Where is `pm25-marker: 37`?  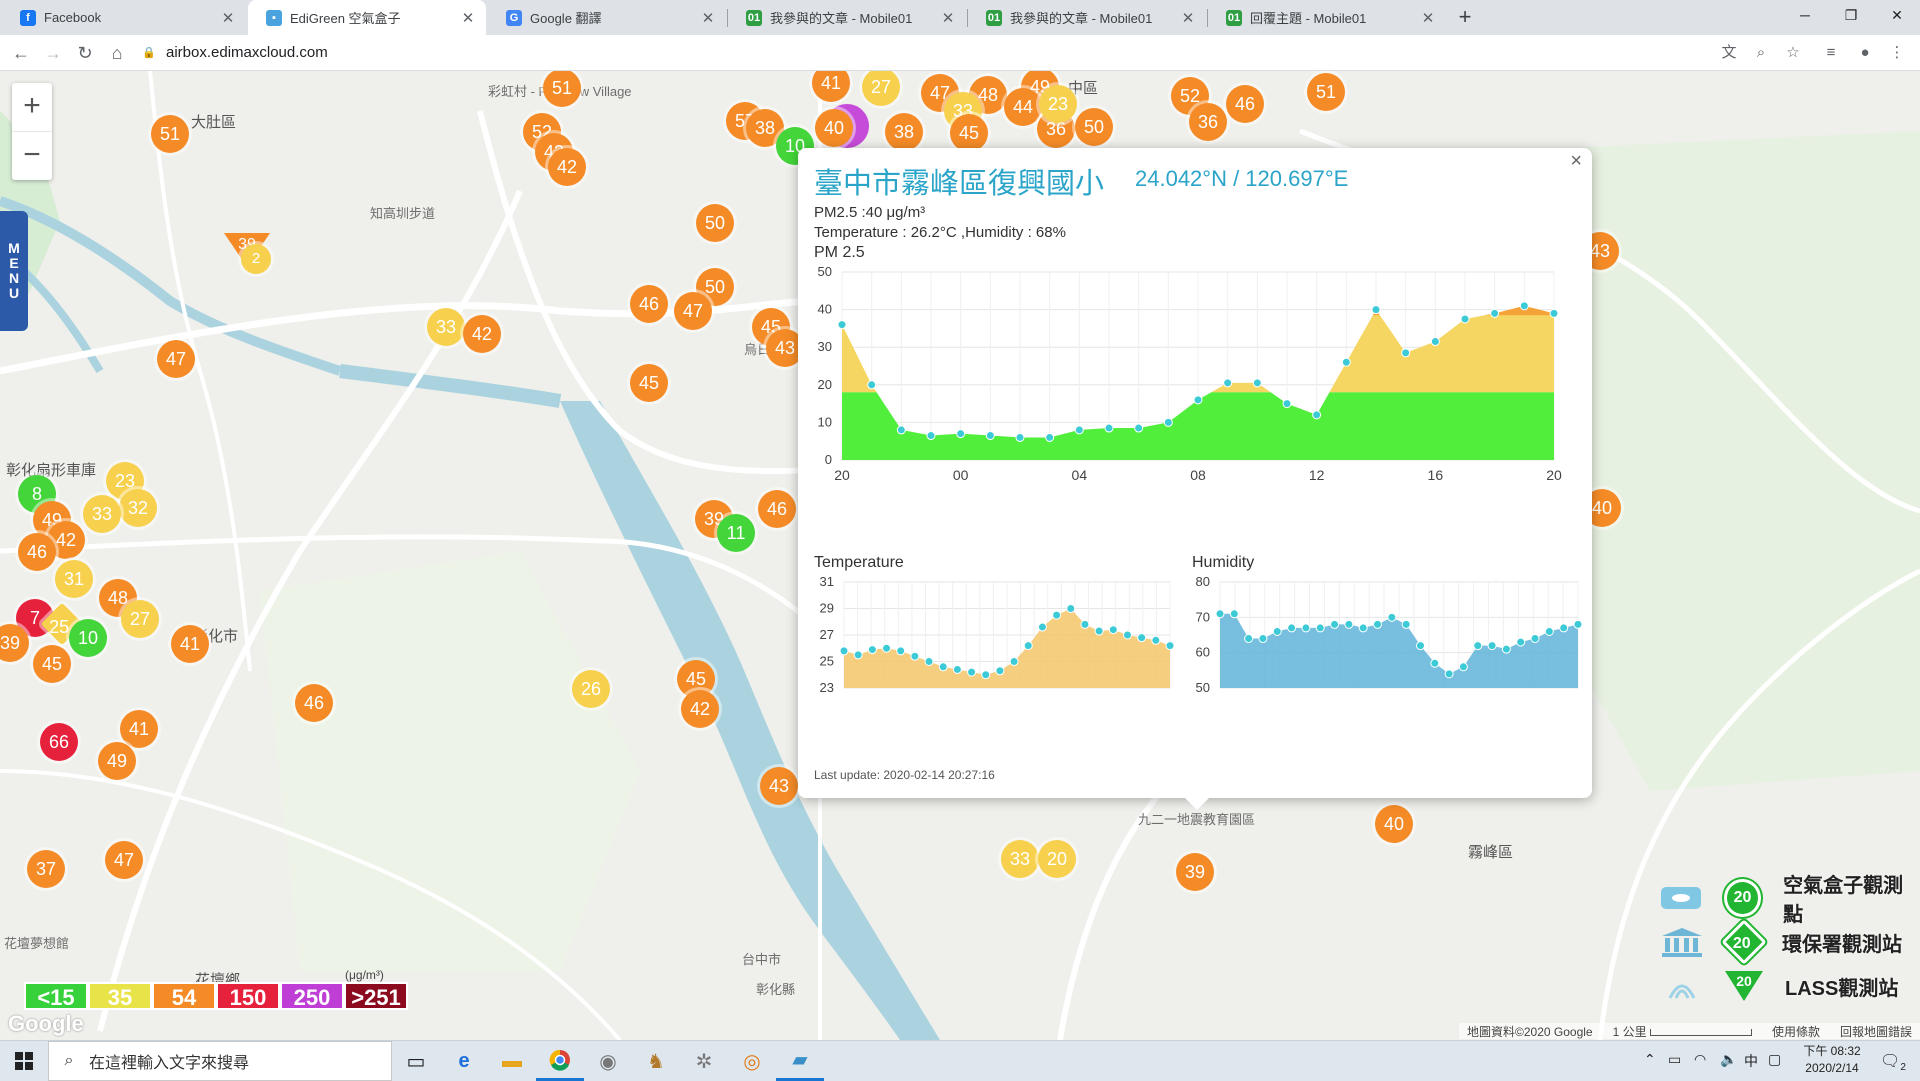 pm25-marker: 37 is located at coordinates (46, 869).